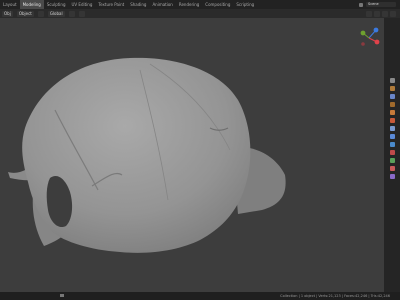 This screenshot has height=300, width=400. Describe the element at coordinates (361, 4) in the screenshot. I see `scene-icon` at that location.